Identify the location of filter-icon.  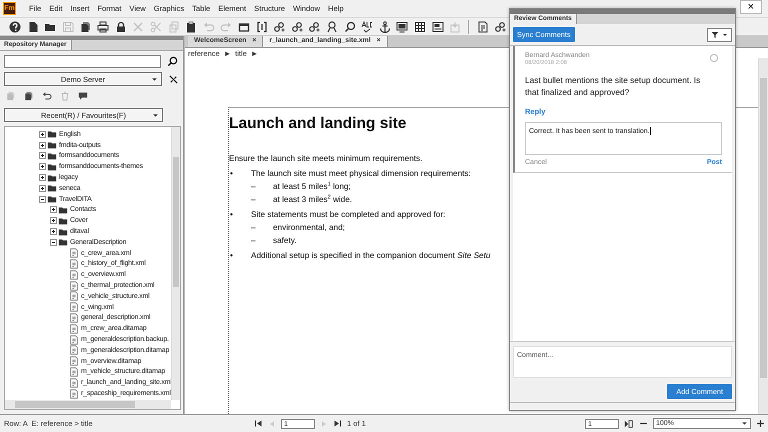
(715, 34).